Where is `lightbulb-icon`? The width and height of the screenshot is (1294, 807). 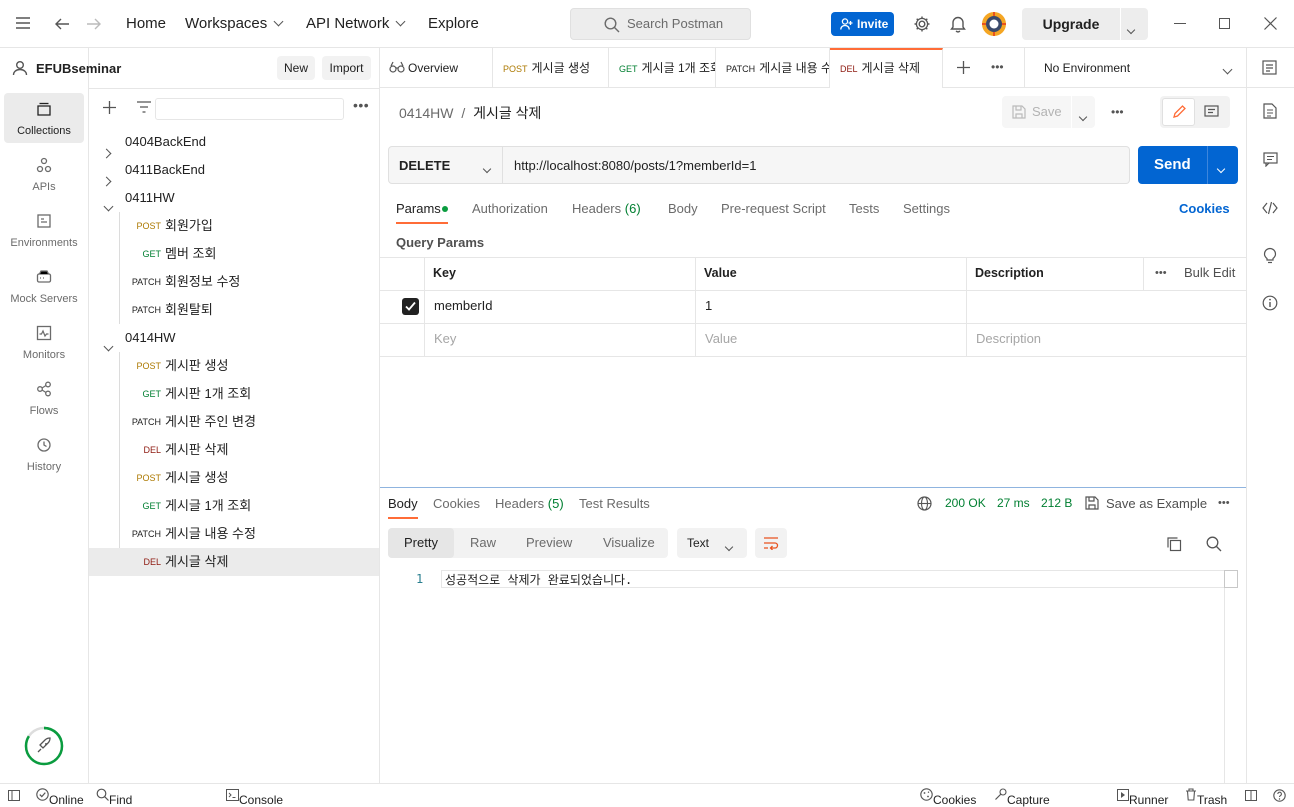
lightbulb-icon is located at coordinates (1270, 255).